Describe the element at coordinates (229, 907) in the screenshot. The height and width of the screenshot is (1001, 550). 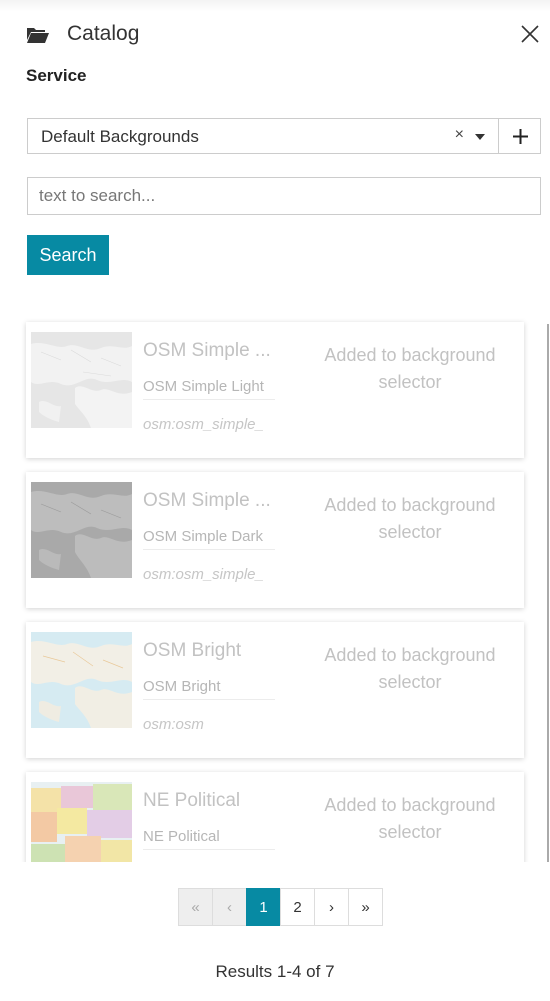
I see `previous-page-button: ‹` at that location.